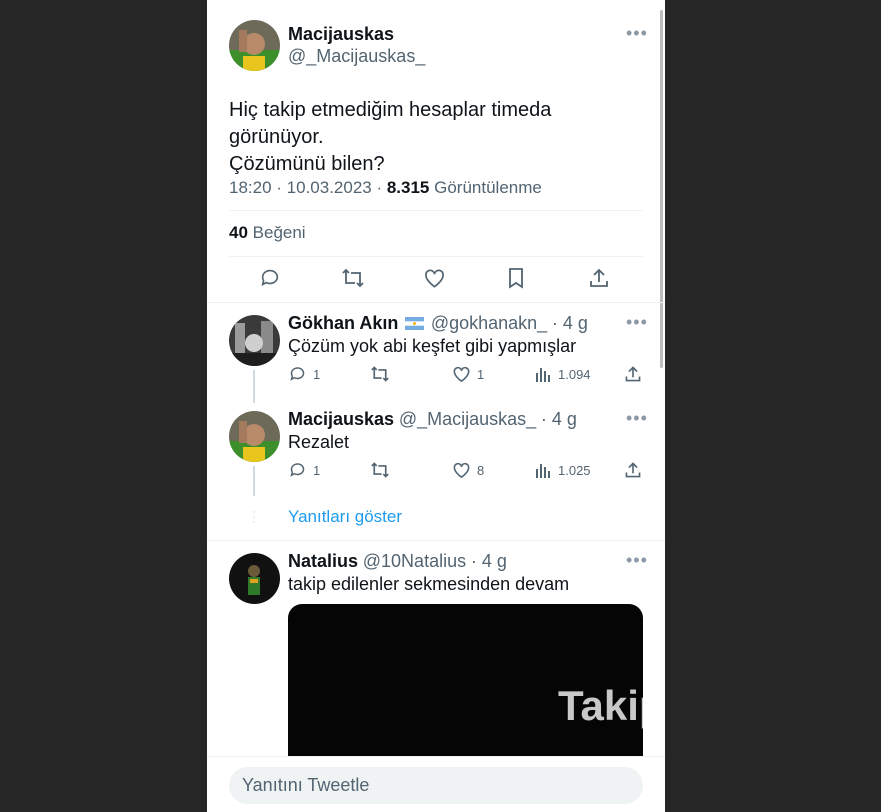 The height and width of the screenshot is (812, 881). I want to click on author-name: Natalius, so click(323, 561).